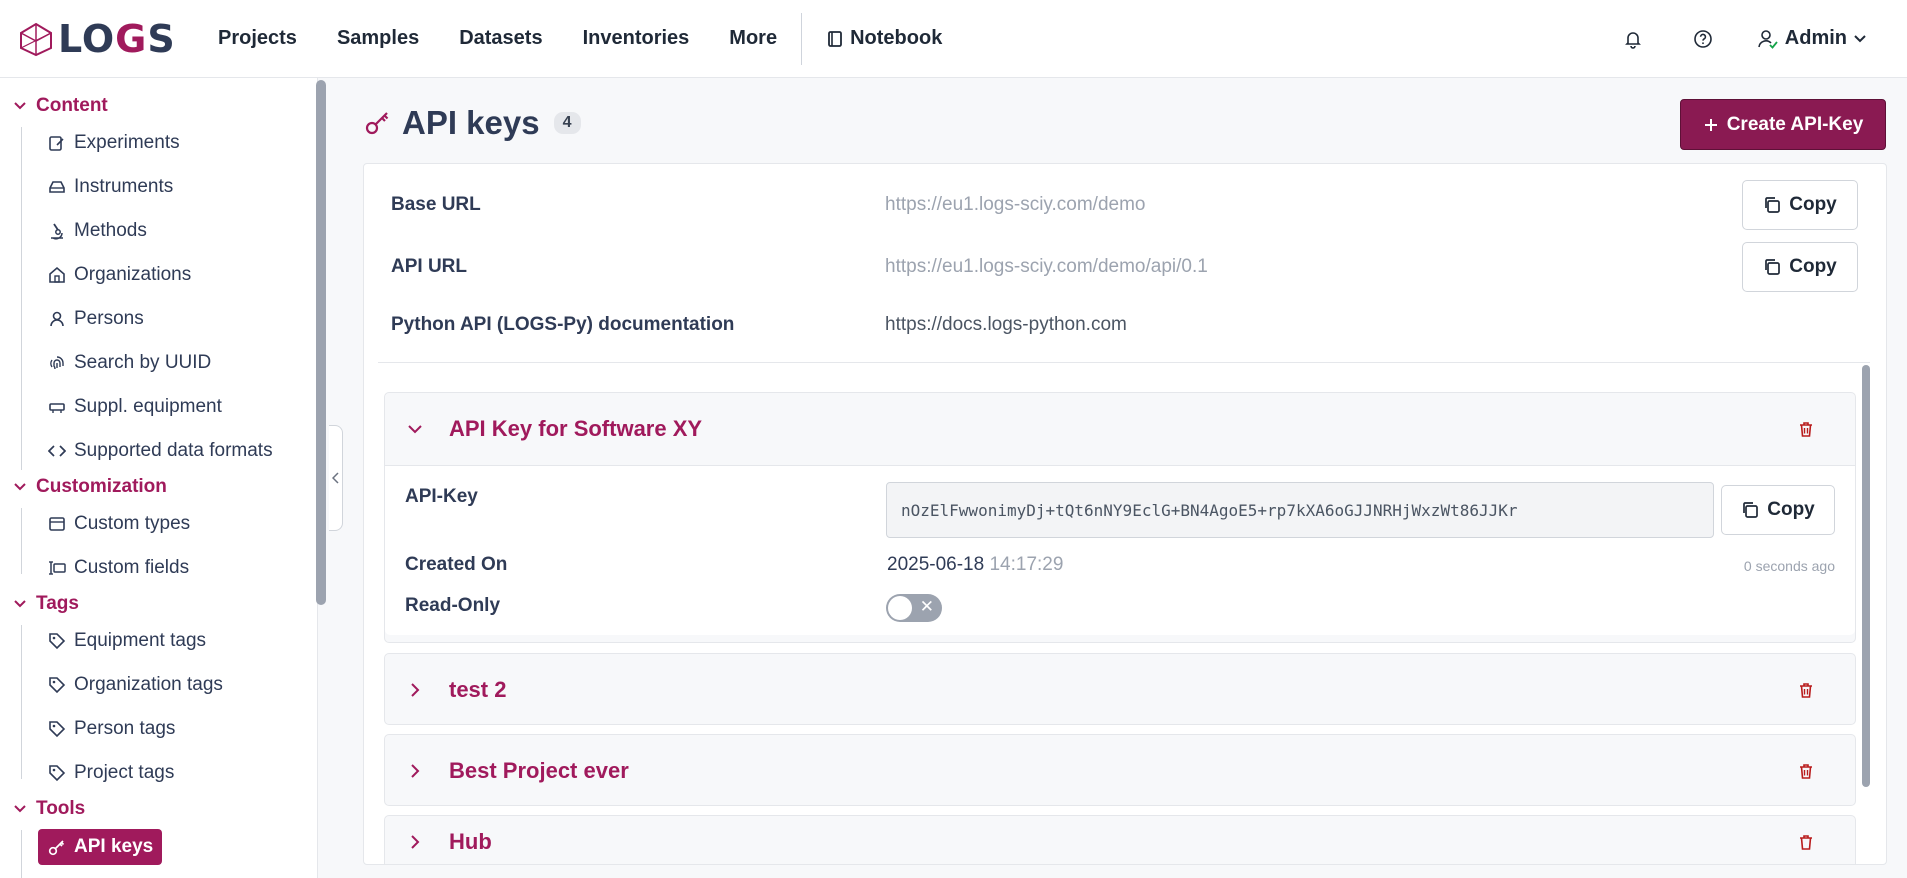 The image size is (1907, 878). What do you see at coordinates (1120, 429) in the screenshot?
I see `api-key-header: API Key for Software XY` at bounding box center [1120, 429].